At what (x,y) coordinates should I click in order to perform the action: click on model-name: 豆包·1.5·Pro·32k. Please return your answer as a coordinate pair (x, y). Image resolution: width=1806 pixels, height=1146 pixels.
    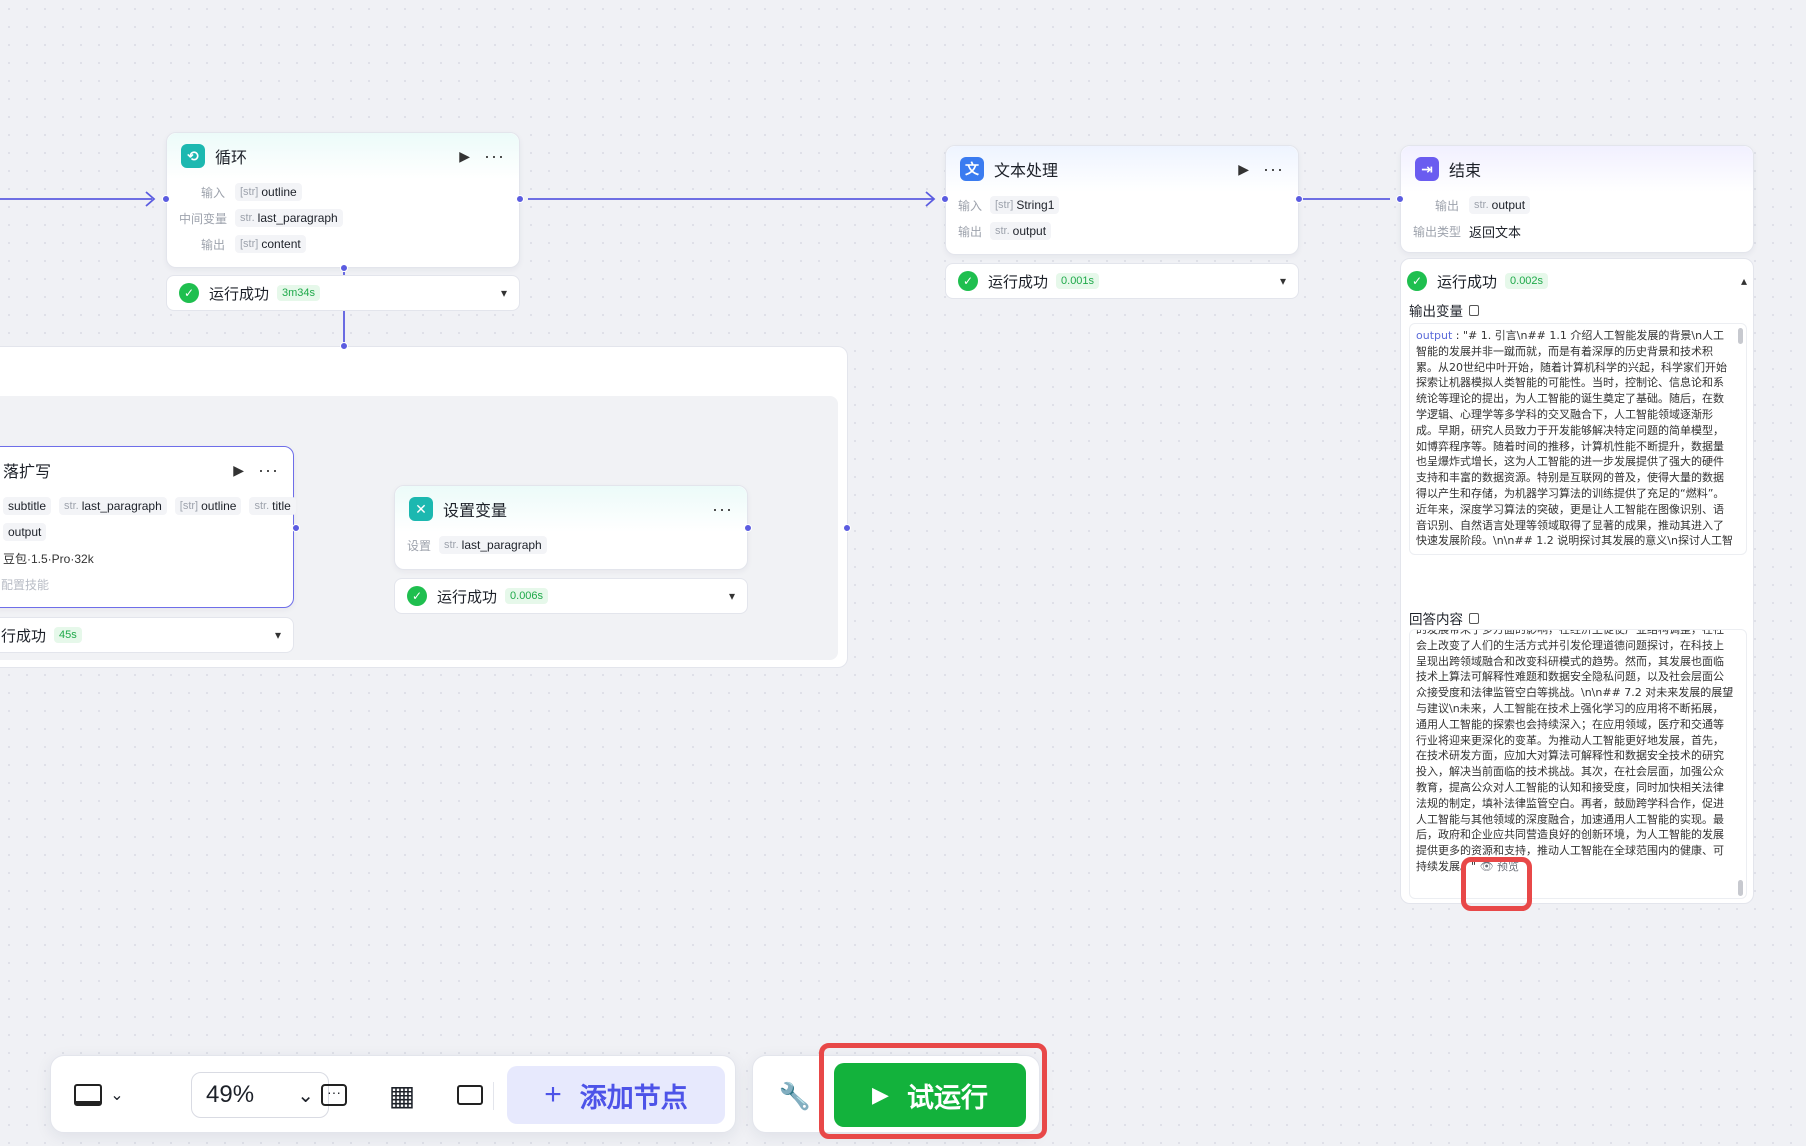
    Looking at the image, I should click on (48, 558).